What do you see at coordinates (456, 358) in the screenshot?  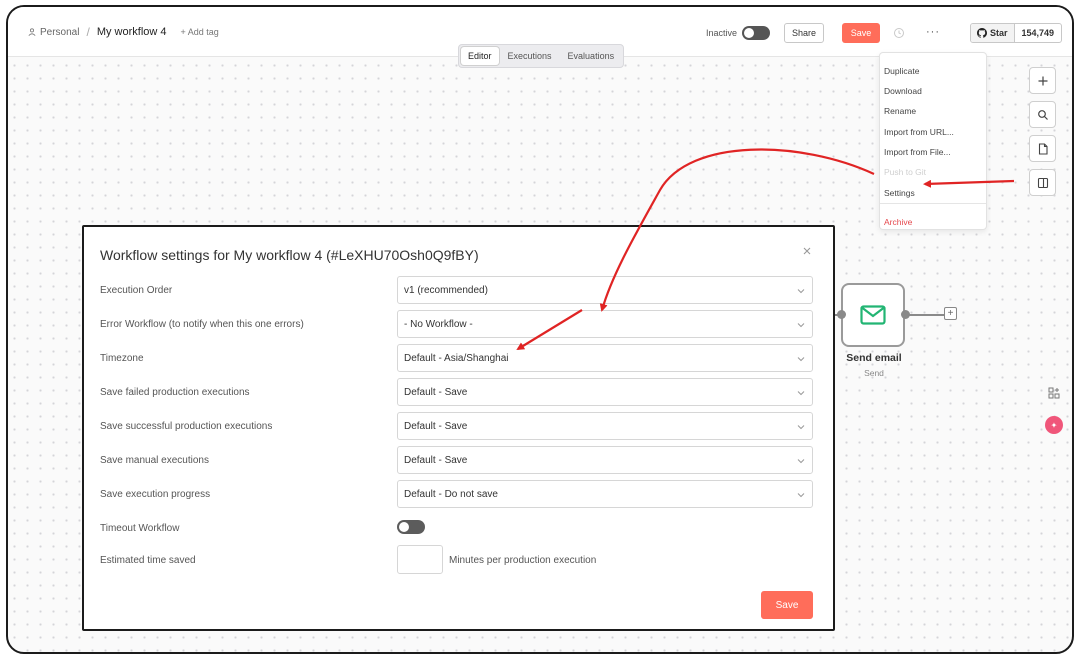 I see `select-value: Default - Asia/Shanghai` at bounding box center [456, 358].